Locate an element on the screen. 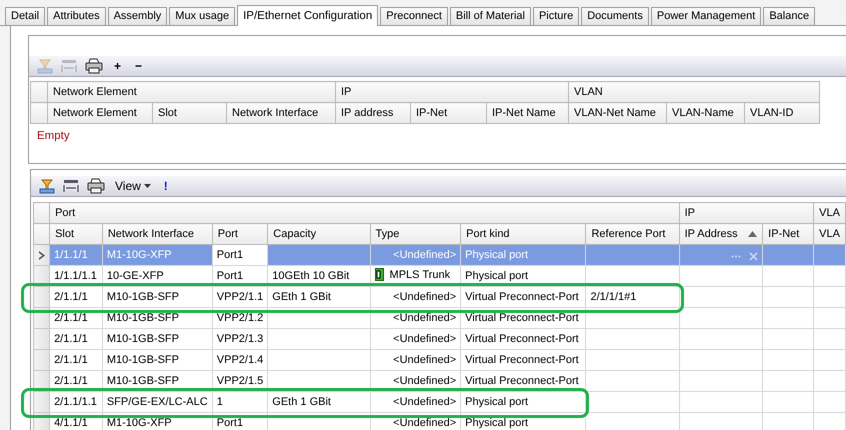  table-cell: 2/1.1/1.1 is located at coordinates (76, 402).